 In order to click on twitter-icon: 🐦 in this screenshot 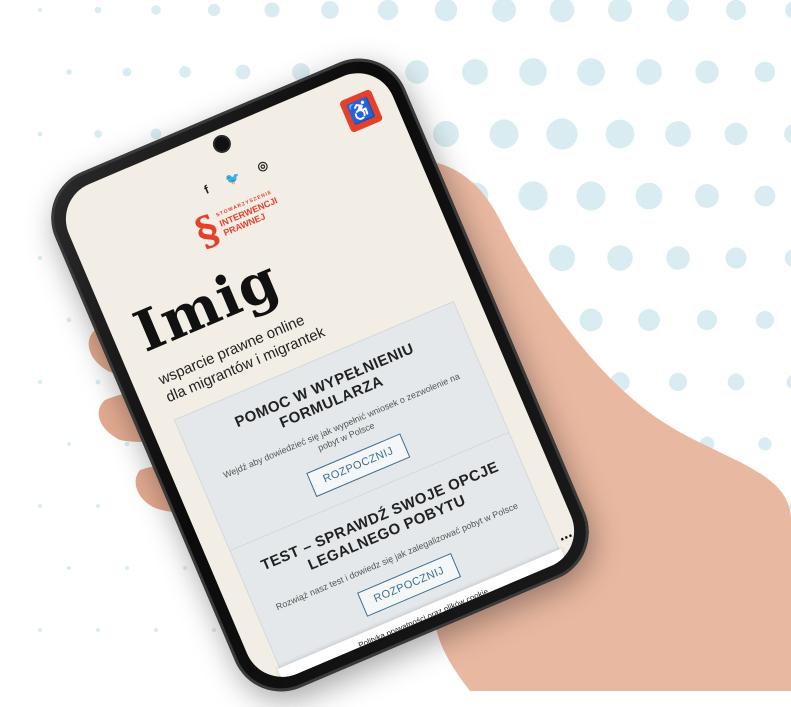, I will do `click(232, 178)`.